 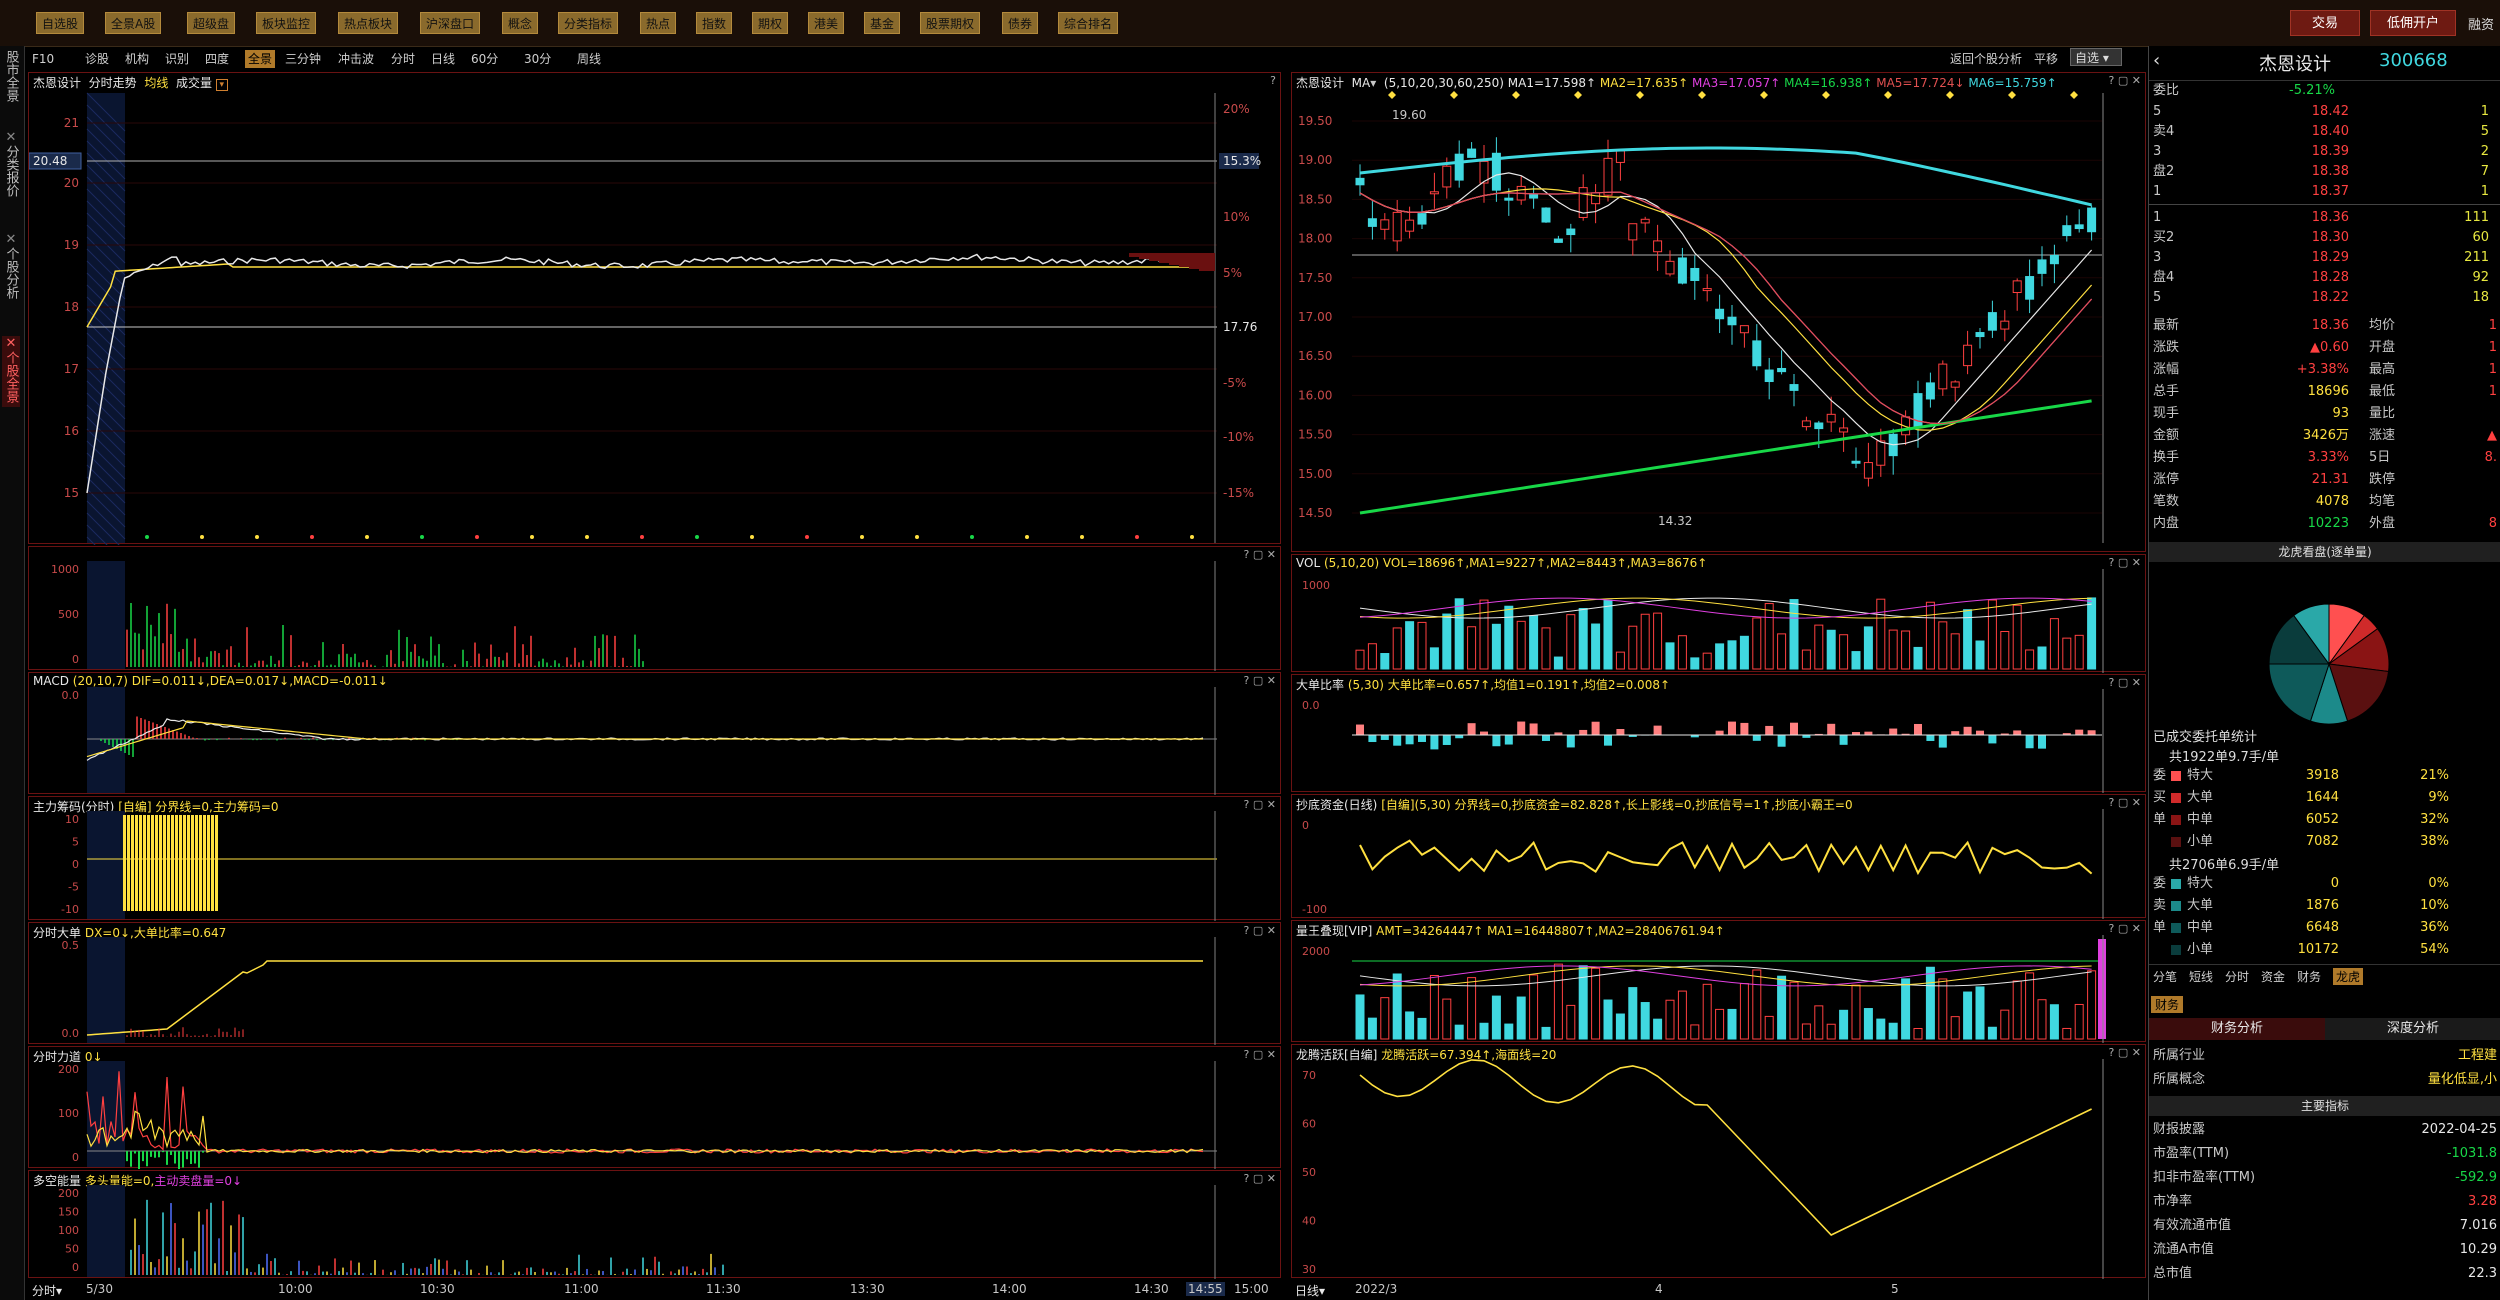 I want to click on event-marker-icon, so click(x=1888, y=95).